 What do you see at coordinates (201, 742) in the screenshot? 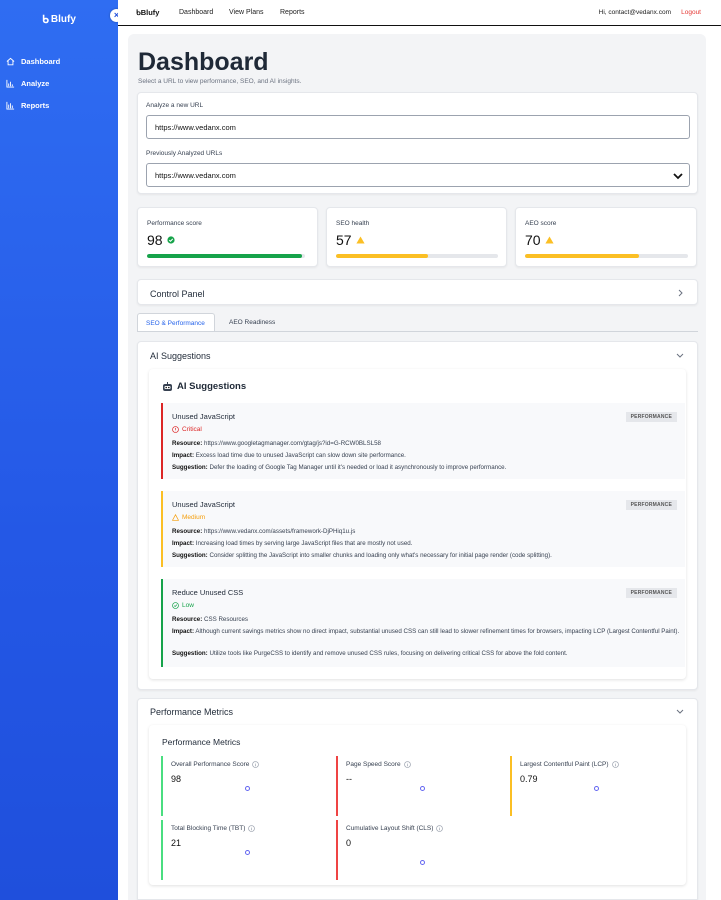
I see `performance-metrics-inner-title: Performance Metrics` at bounding box center [201, 742].